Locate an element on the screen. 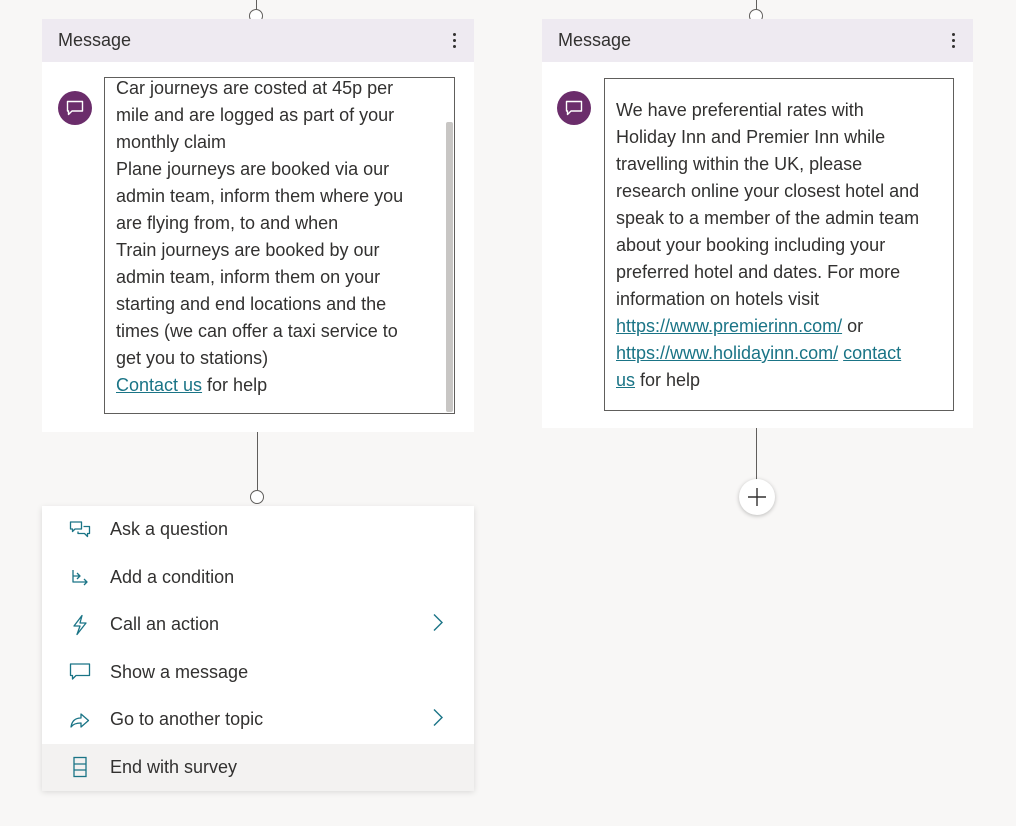 Image resolution: width=1016 pixels, height=826 pixels. message-icon is located at coordinates (80, 672).